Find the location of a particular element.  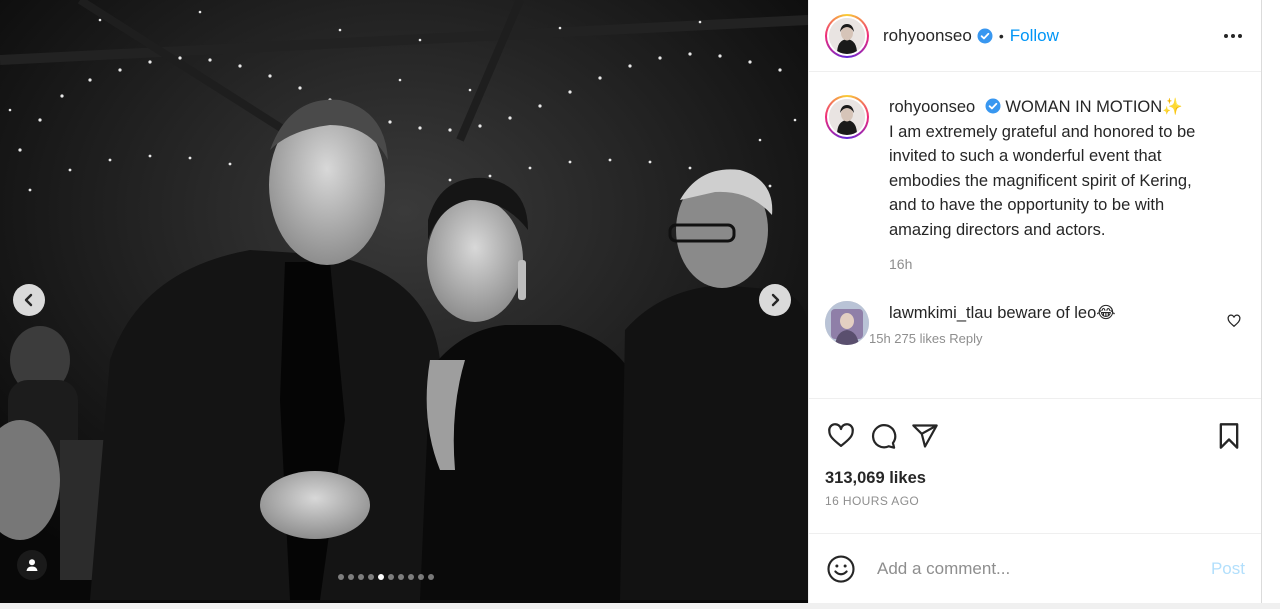

comment-meta: 15h 275 likes Reply is located at coordinates (992, 338).